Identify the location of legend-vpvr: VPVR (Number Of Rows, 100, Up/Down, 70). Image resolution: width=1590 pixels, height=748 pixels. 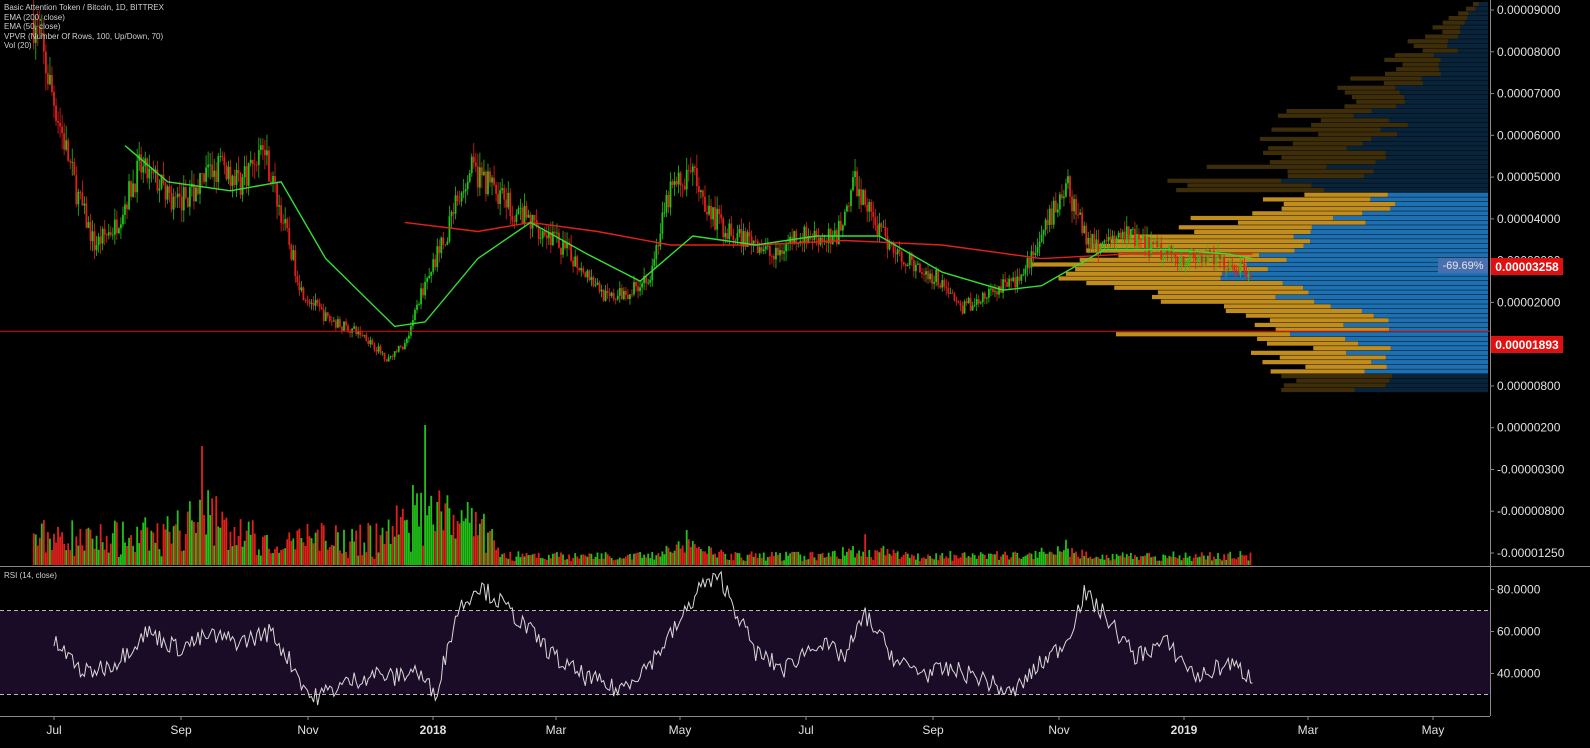
(84, 37).